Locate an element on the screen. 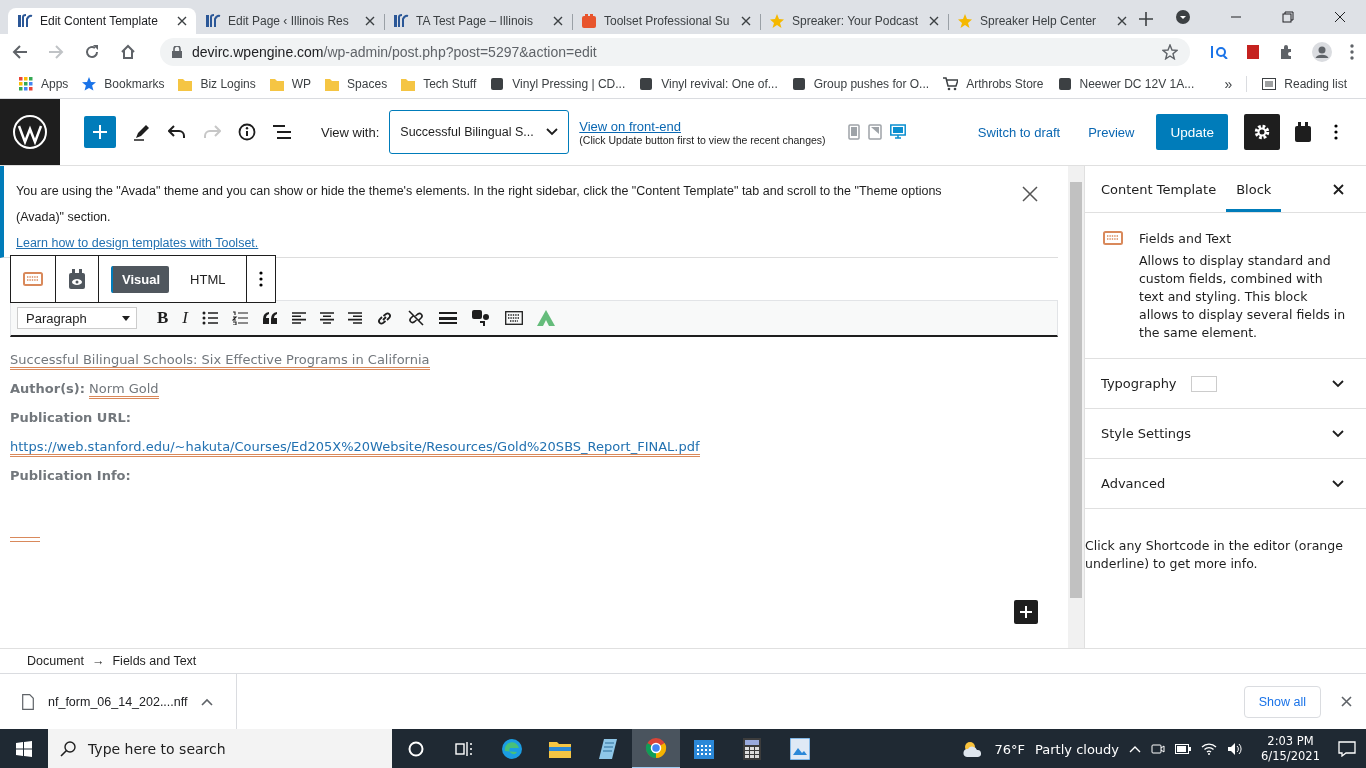 Image resolution: width=1366 pixels, height=768 pixels. add-block-button is located at coordinates (1026, 612).